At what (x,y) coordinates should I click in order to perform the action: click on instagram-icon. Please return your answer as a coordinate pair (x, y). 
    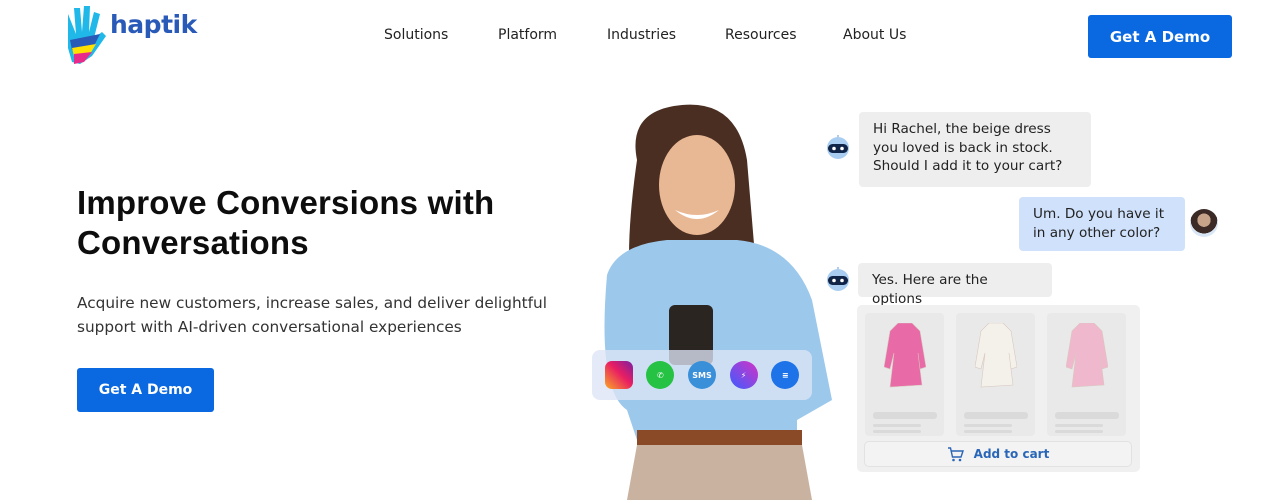
    Looking at the image, I should click on (618, 375).